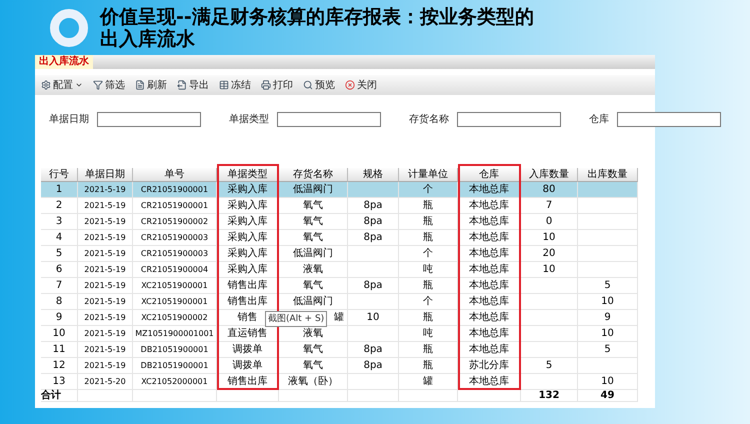 The width and height of the screenshot is (750, 424). I want to click on table-cell: 2, so click(59, 206).